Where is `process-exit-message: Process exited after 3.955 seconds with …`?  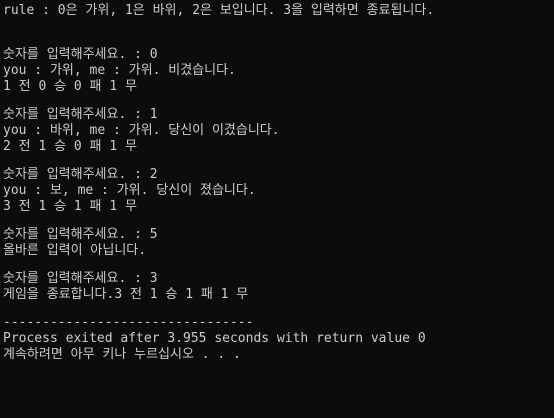 process-exit-message: Process exited after 3.955 seconds with … is located at coordinates (214, 338).